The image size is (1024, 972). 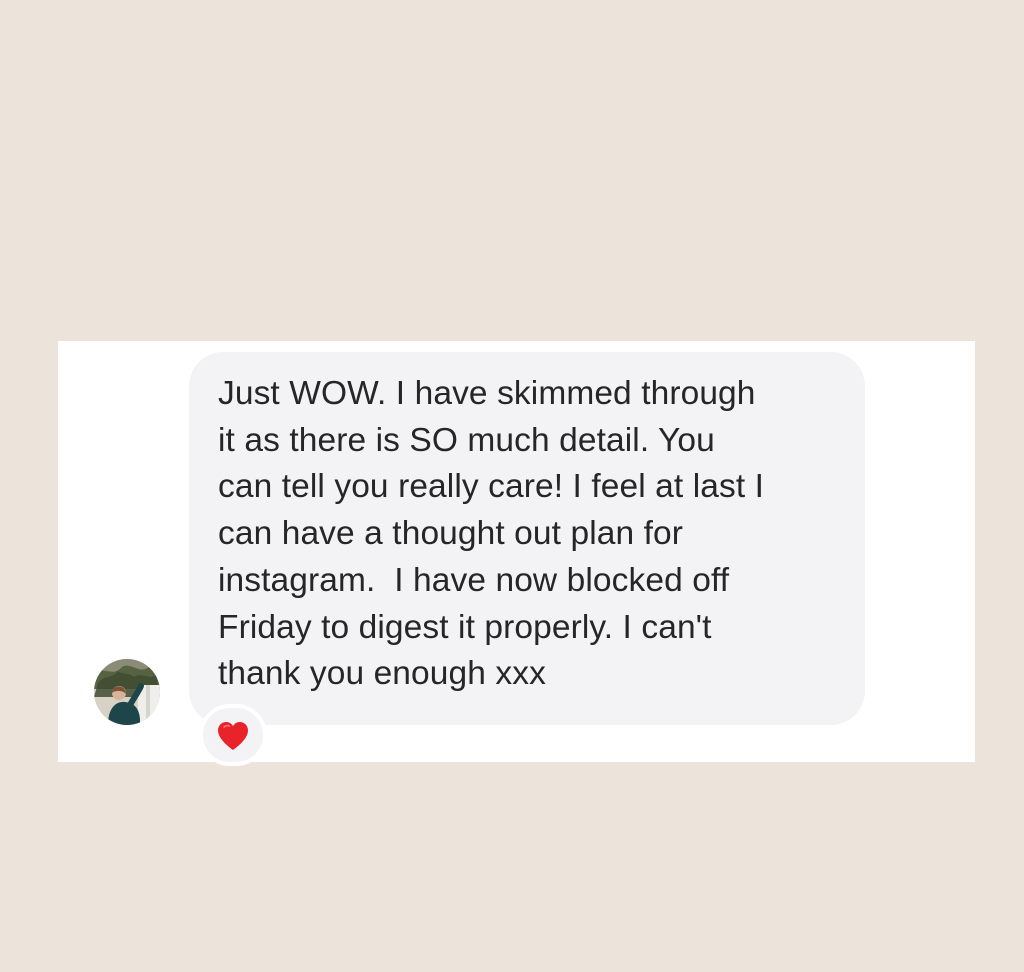 What do you see at coordinates (466, 440) in the screenshot?
I see `message-line-2: it as there is SO much detail. You` at bounding box center [466, 440].